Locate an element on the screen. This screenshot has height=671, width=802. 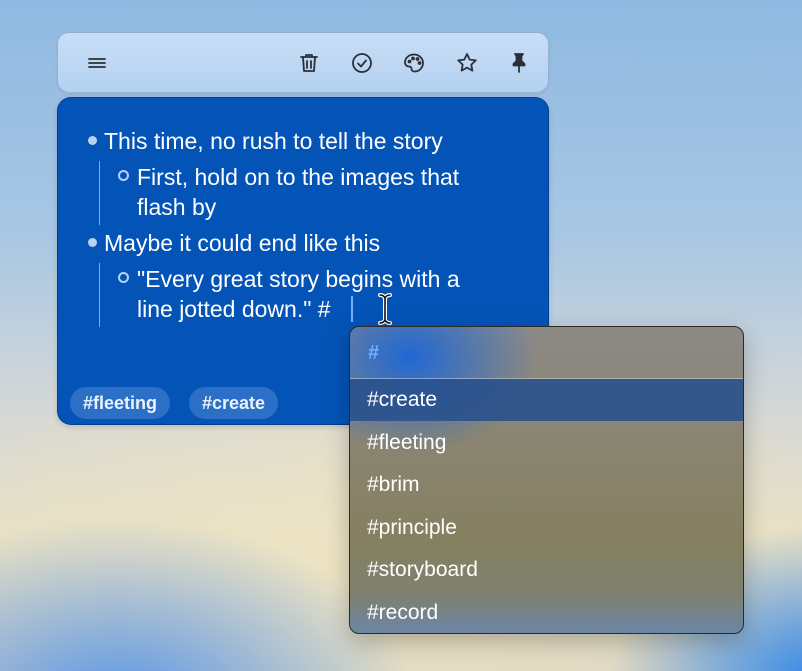
tag-option-principle: #principle is located at coordinates (546, 528).